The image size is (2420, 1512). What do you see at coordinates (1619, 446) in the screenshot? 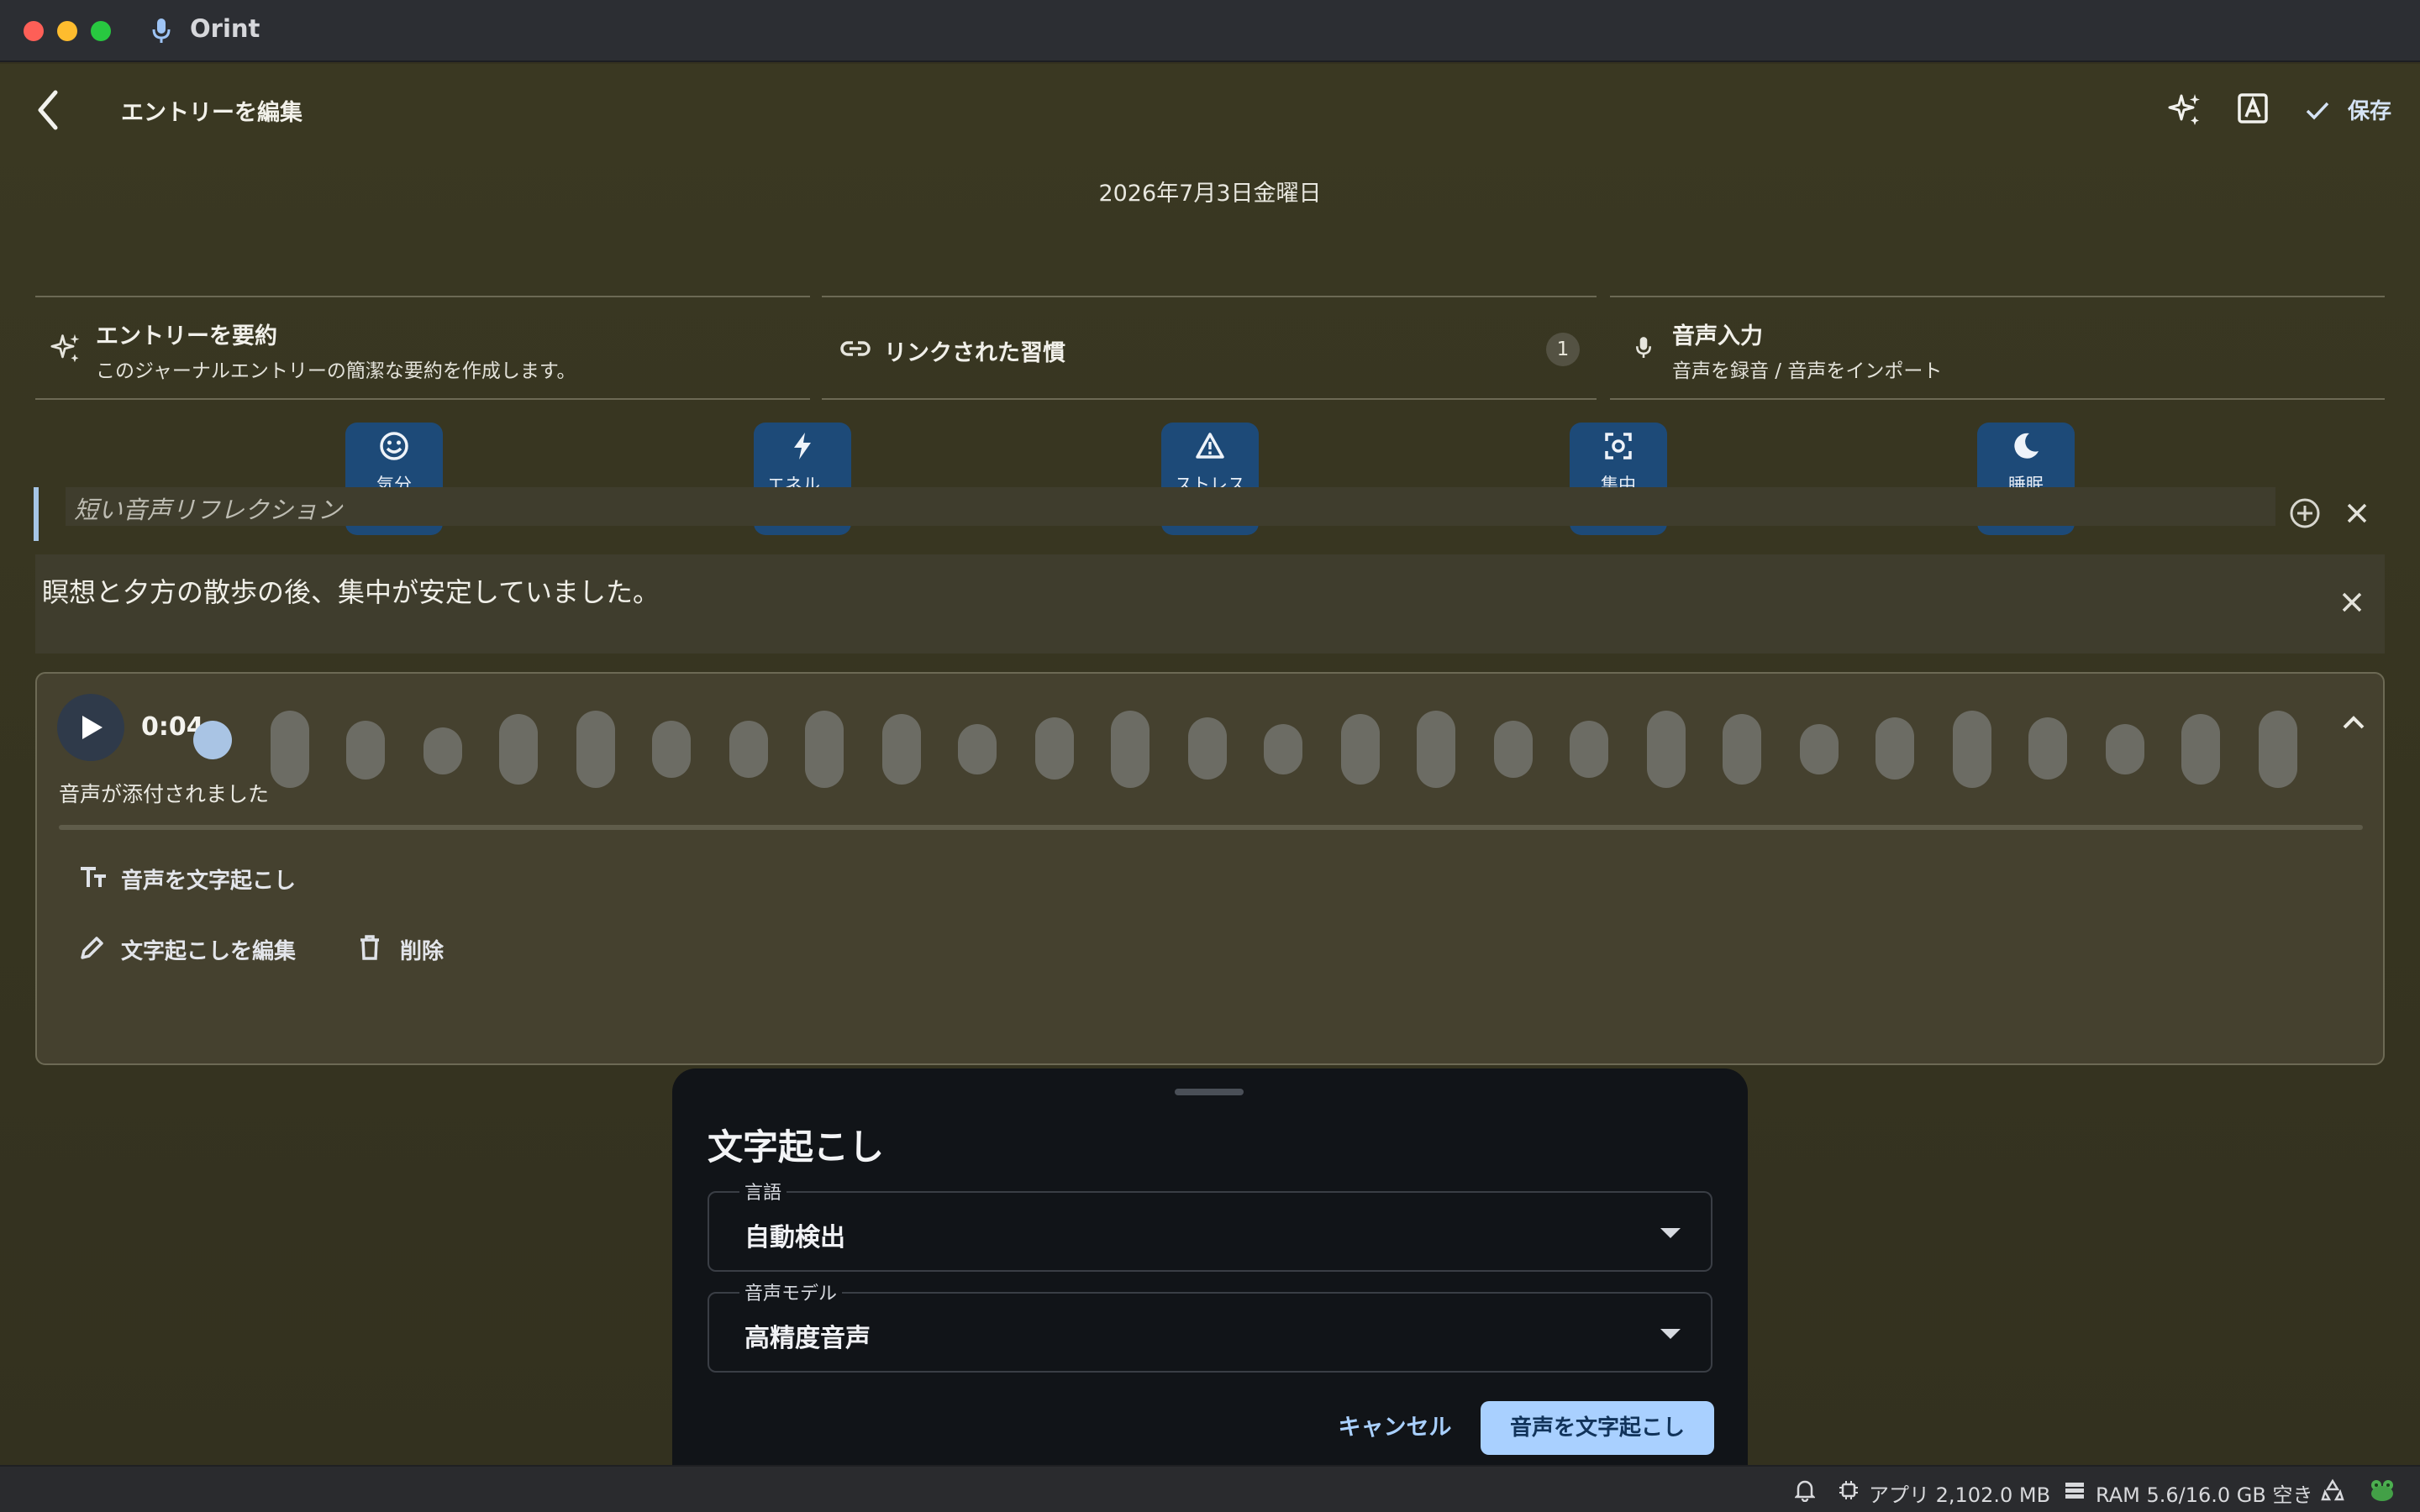
I see `focus-icon` at bounding box center [1619, 446].